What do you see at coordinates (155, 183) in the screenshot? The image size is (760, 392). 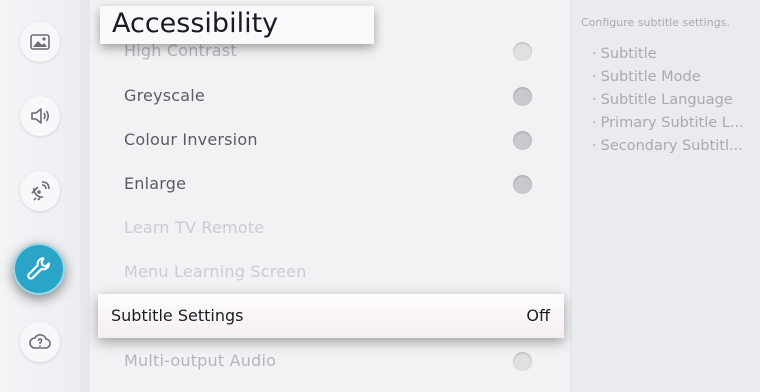 I see `menu-item-label: Enlarge` at bounding box center [155, 183].